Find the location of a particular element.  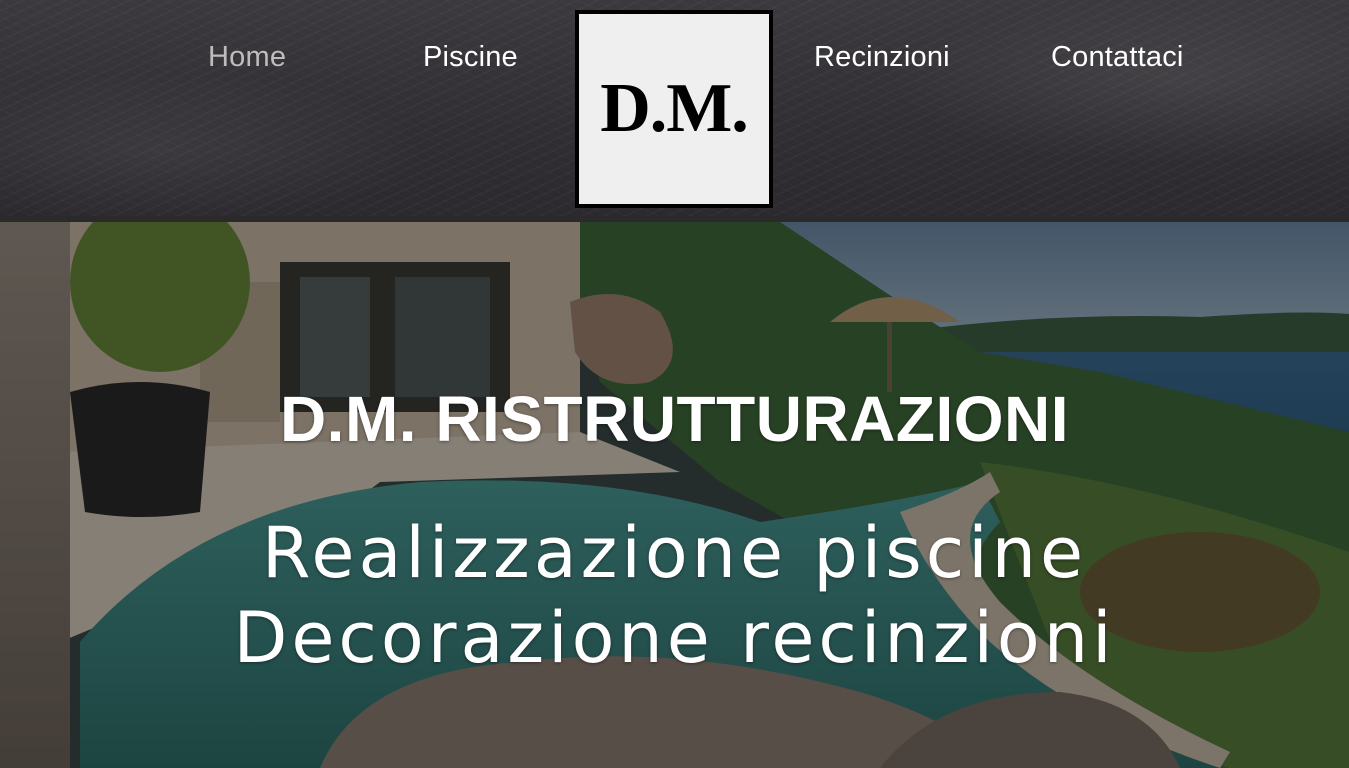

nav-recinzioni-link: Recinzioni is located at coordinates (882, 57).